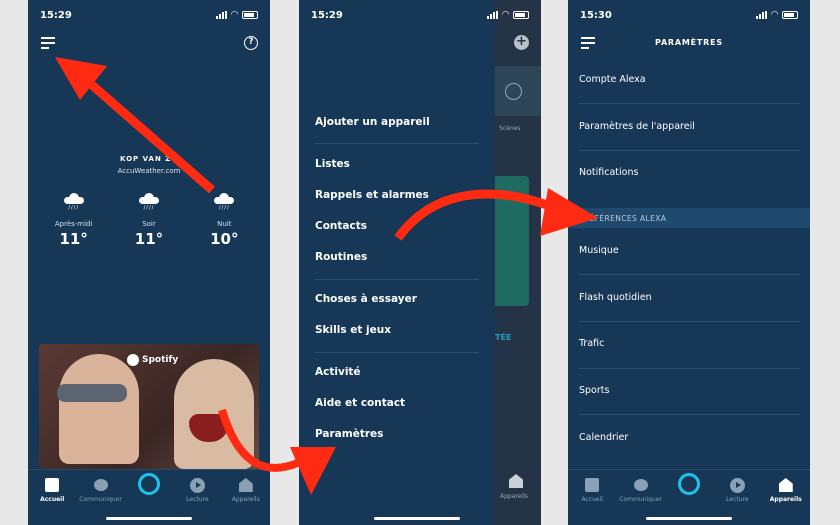 Image resolution: width=840 pixels, height=525 pixels. I want to click on forecast-item: //// Soir 11°, so click(149, 220).